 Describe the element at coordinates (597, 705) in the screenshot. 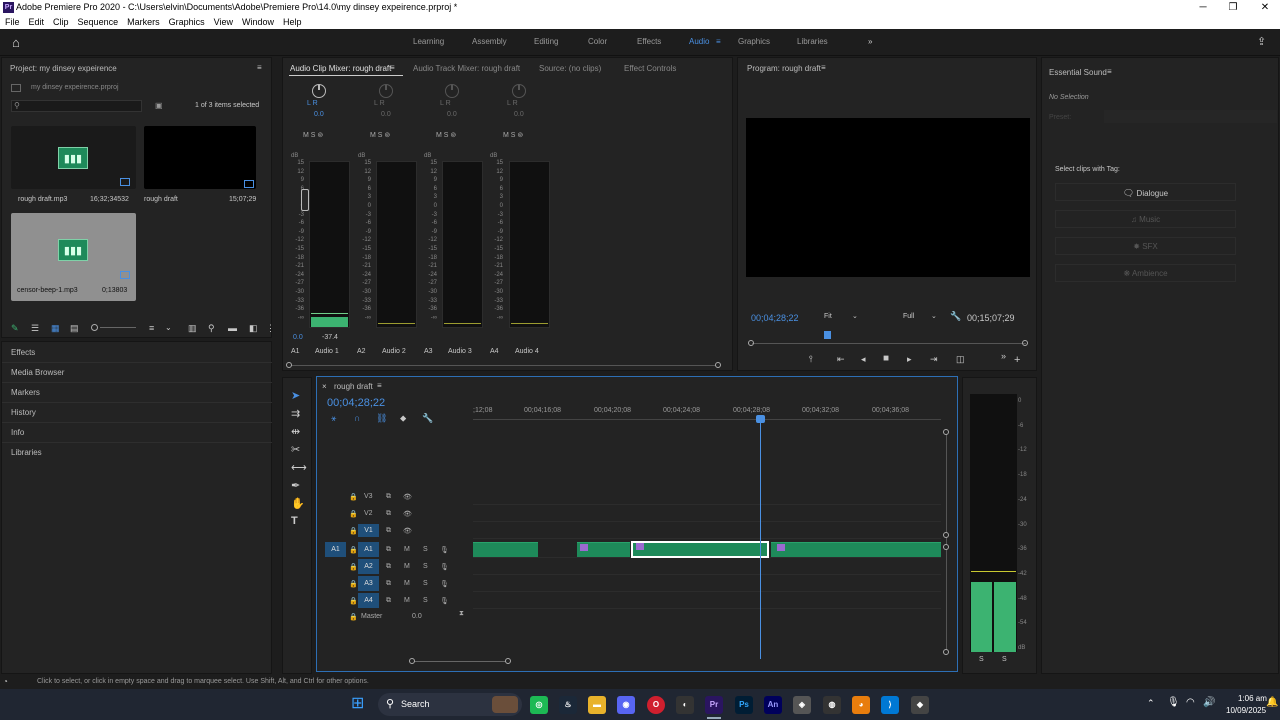

I see `file-explorer-icon: ▬` at that location.